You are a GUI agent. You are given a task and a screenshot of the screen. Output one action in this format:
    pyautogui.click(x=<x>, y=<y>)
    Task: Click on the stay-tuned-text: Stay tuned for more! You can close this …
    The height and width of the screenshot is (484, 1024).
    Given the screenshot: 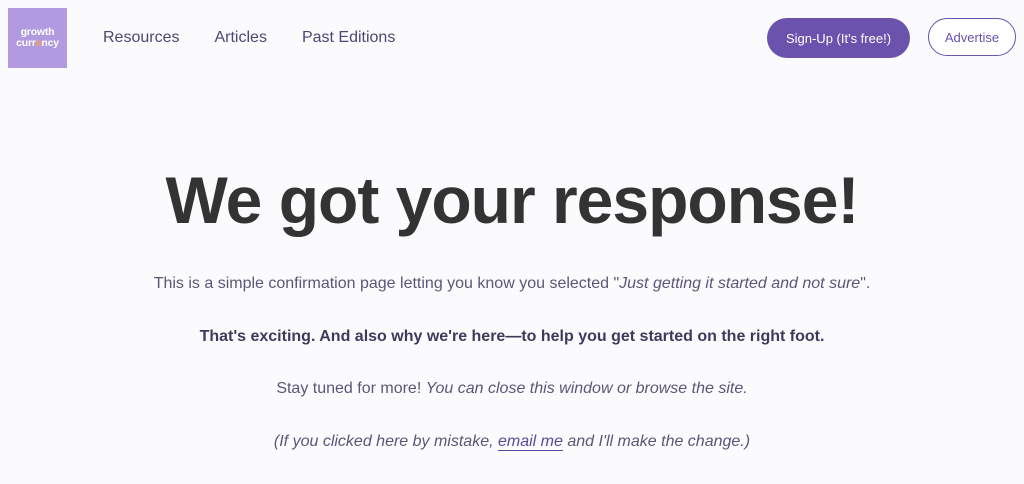 What is the action you would take?
    pyautogui.click(x=512, y=389)
    